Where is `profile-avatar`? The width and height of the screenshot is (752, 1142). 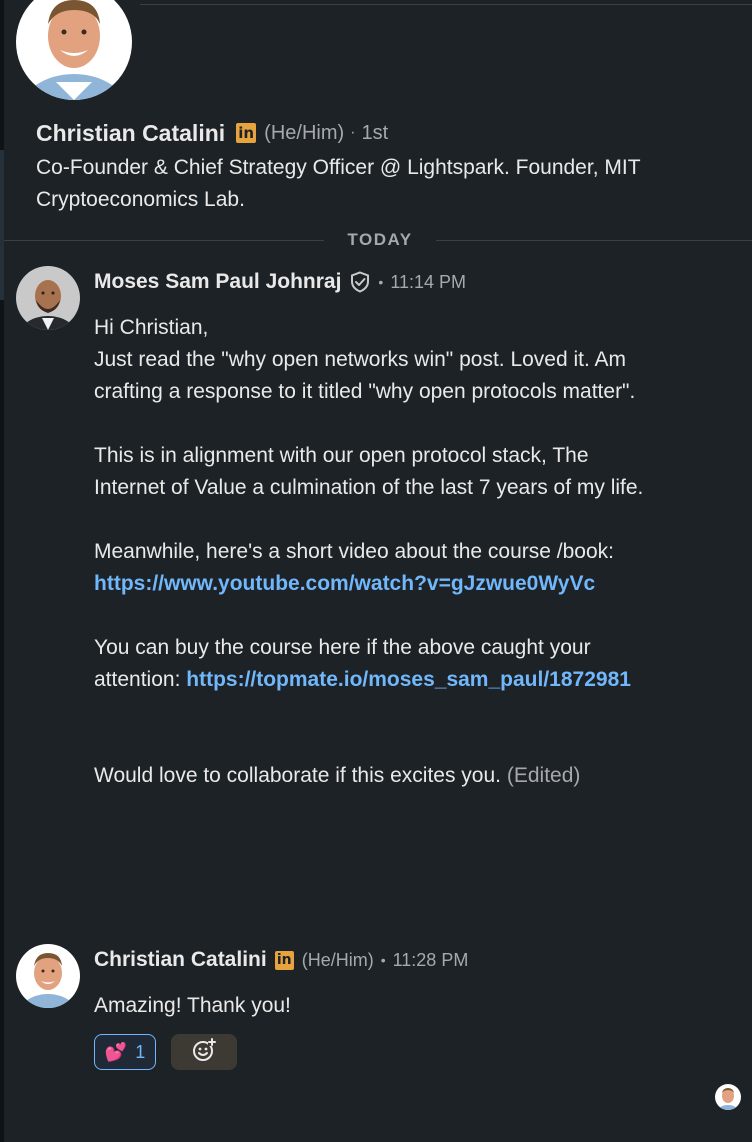 profile-avatar is located at coordinates (74, 50).